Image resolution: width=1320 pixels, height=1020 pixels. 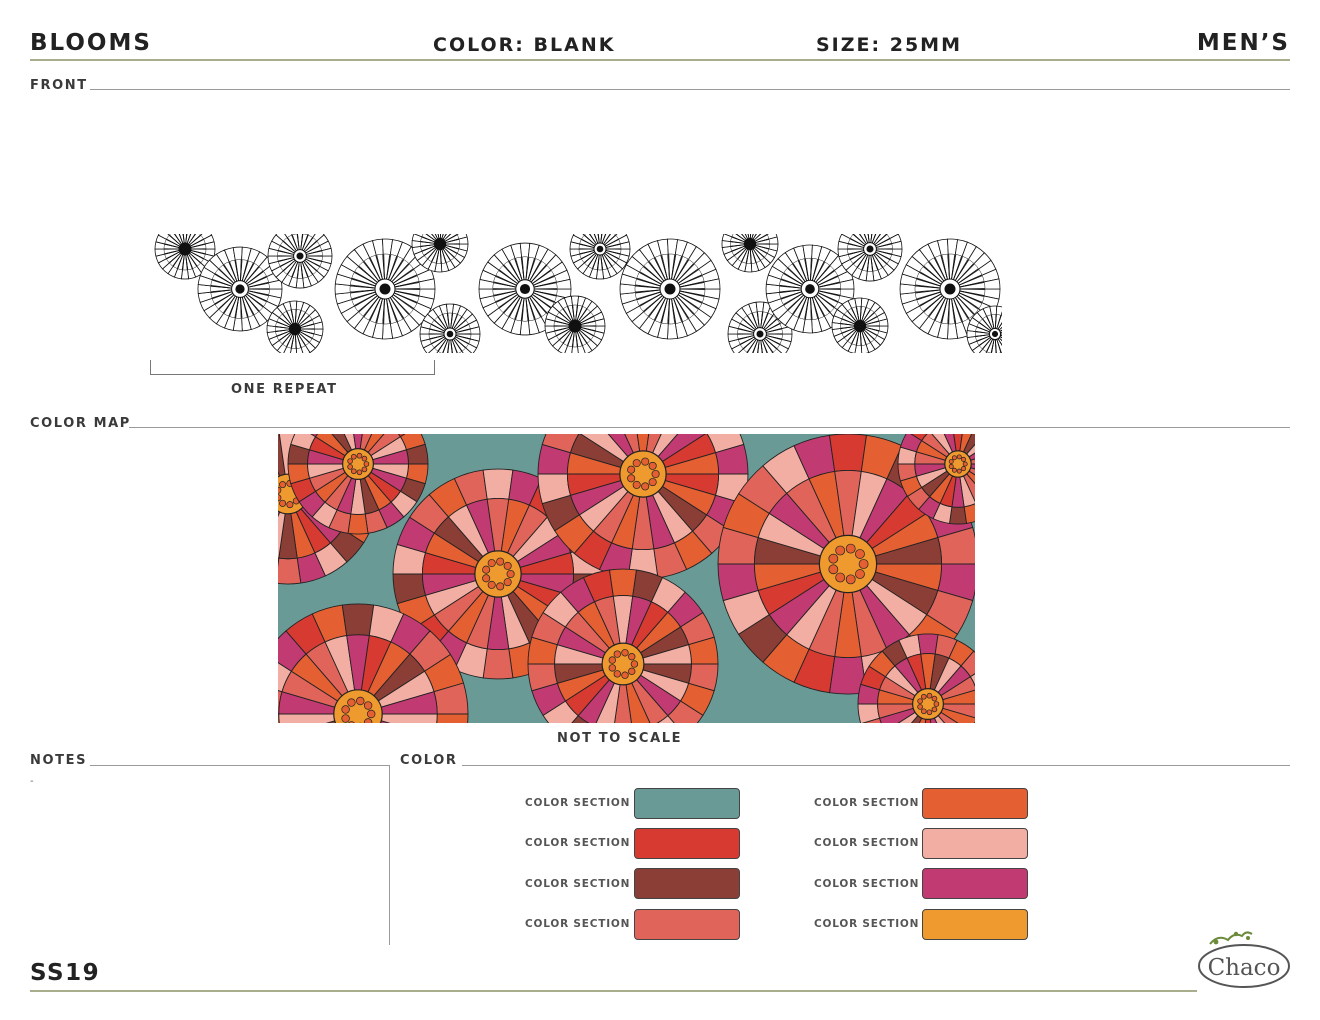 I want to click on color-section-4-swatch, so click(x=687, y=924).